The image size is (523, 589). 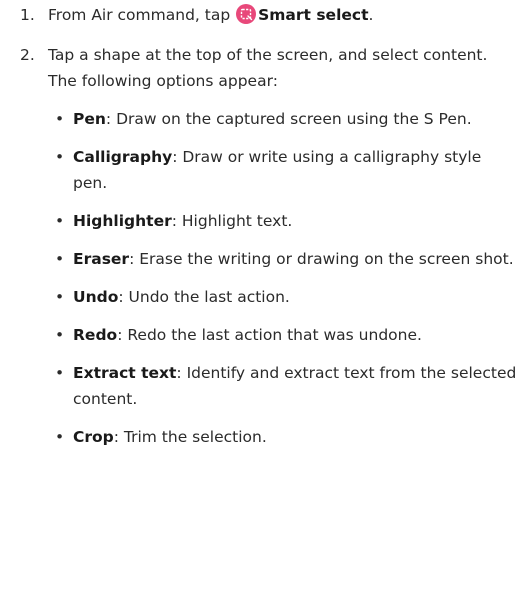 I want to click on option-highlighter: • Highlighter: Highlight text., so click(x=282, y=221).